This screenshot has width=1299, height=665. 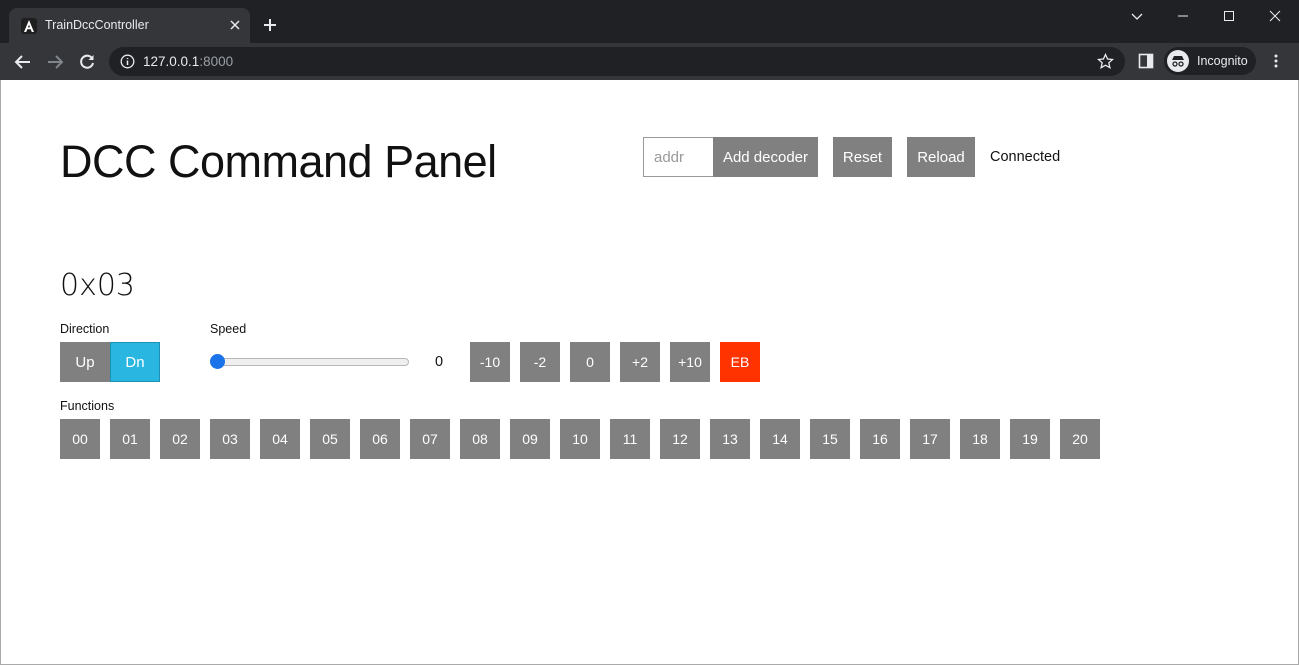 What do you see at coordinates (130, 439) in the screenshot?
I see `function-button-01: 01` at bounding box center [130, 439].